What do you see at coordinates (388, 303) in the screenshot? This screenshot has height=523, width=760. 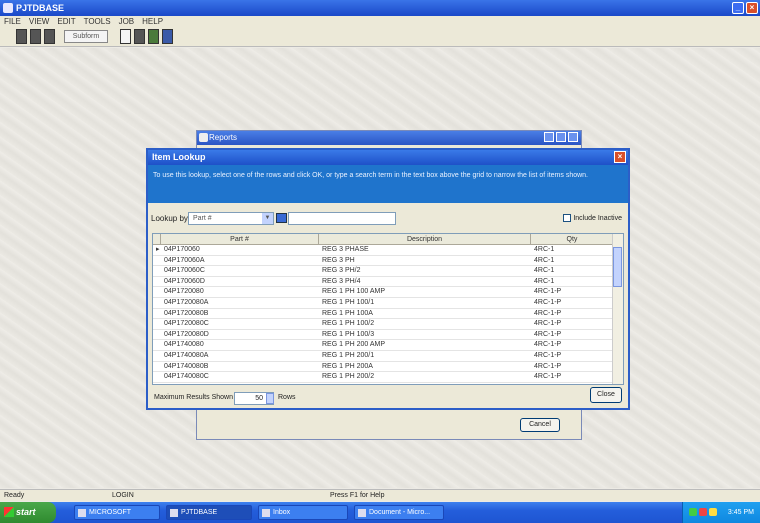 I see `table-row: 04P1720080A REG 1 PH 100/1 4RC-1-P` at bounding box center [388, 303].